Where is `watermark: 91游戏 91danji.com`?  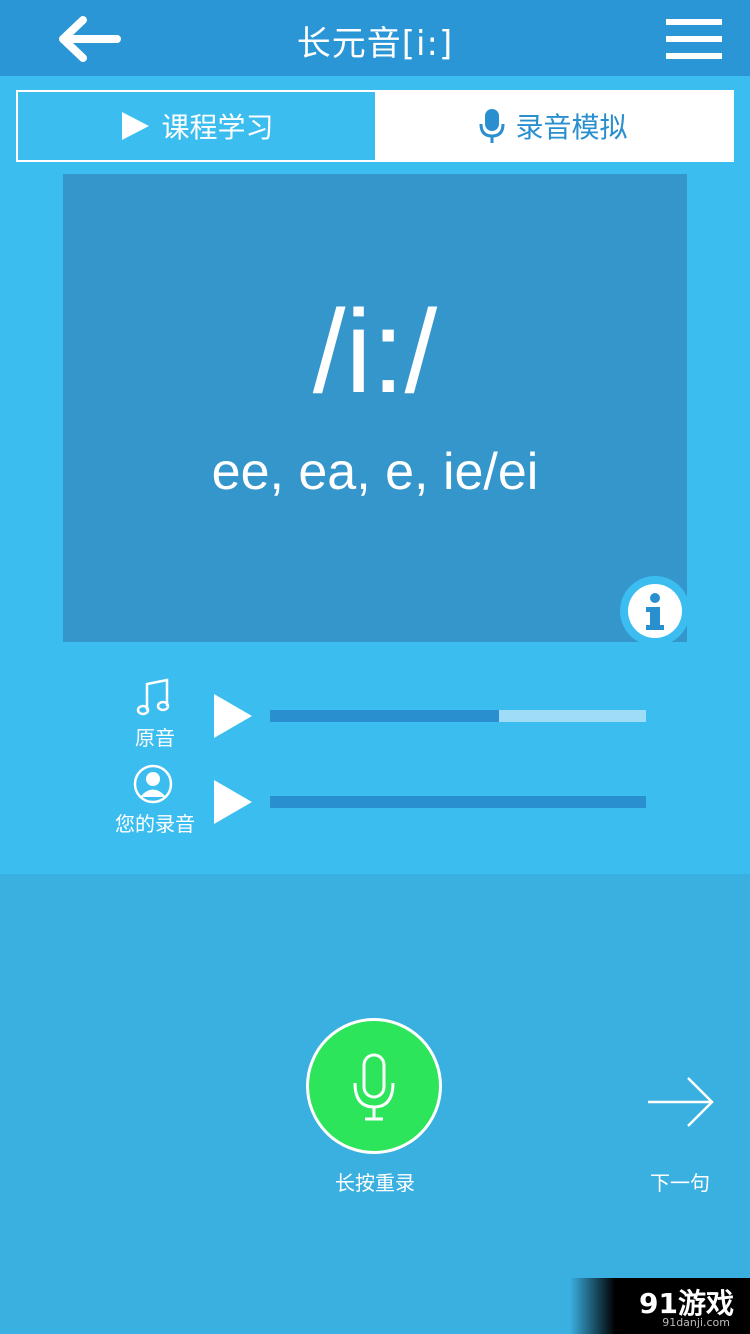
watermark: 91游戏 91danji.com is located at coordinates (660, 1306).